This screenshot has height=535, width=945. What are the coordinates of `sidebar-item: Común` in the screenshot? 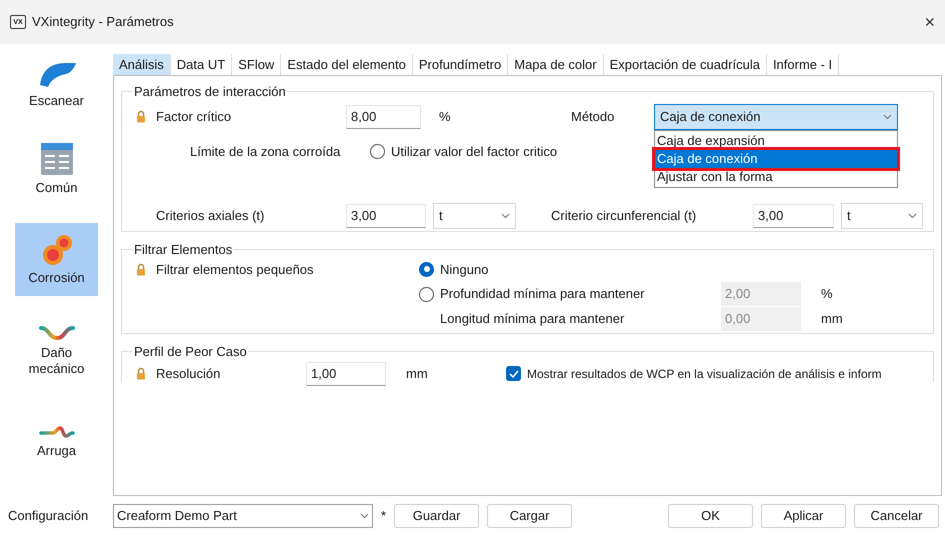 It's located at (56, 169).